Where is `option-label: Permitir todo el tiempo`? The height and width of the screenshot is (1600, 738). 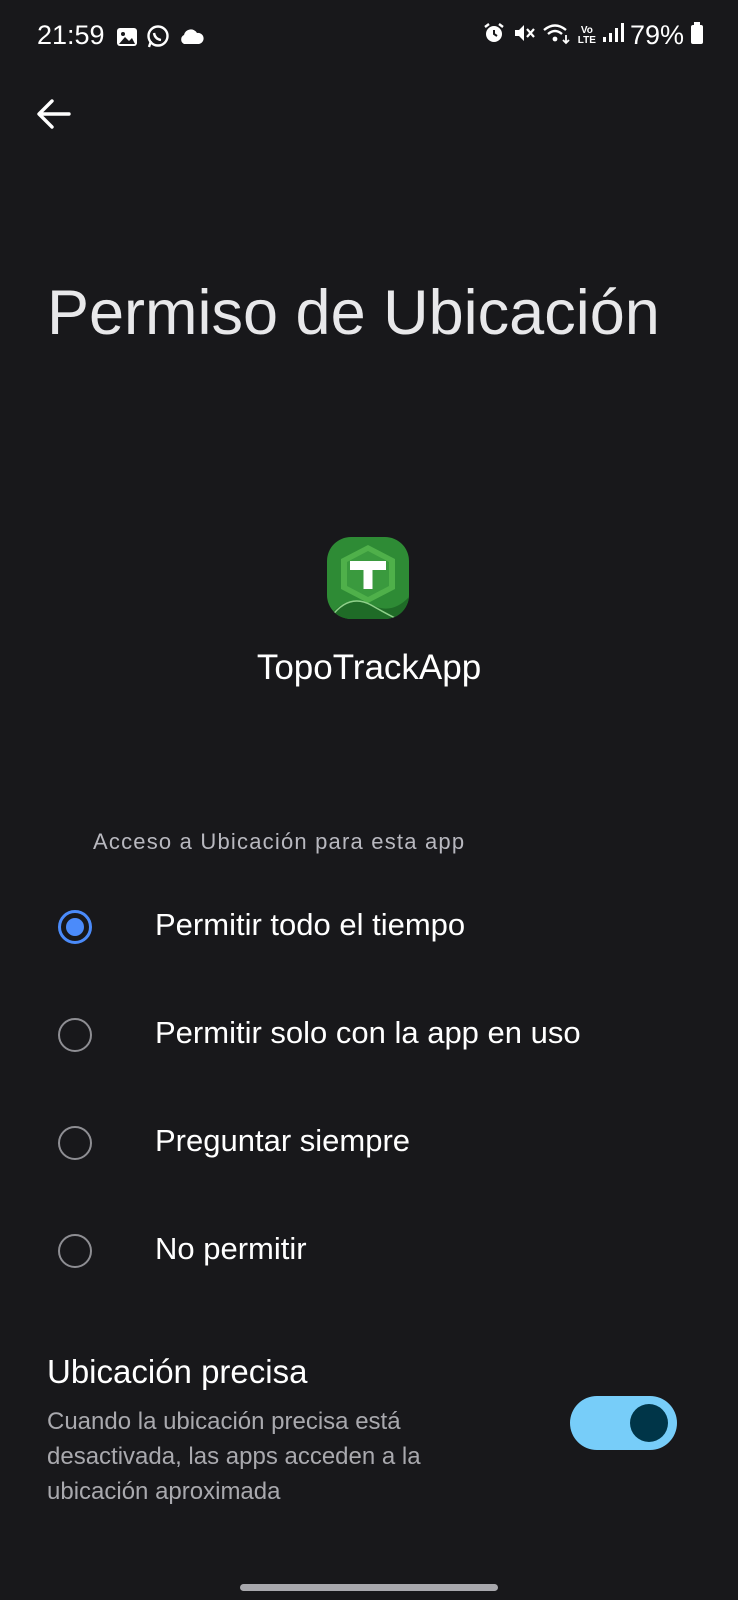 option-label: Permitir todo el tiempo is located at coordinates (310, 924).